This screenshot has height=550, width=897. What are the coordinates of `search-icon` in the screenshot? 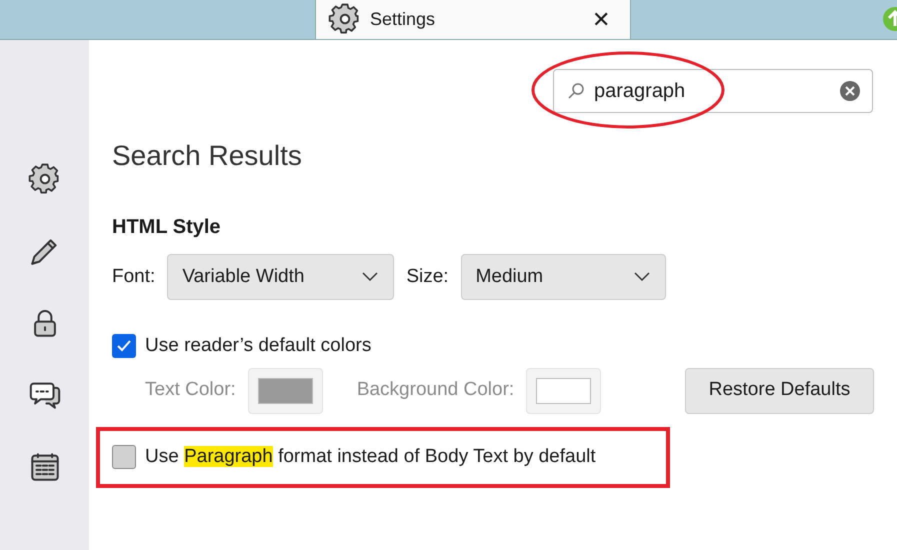 It's located at (576, 91).